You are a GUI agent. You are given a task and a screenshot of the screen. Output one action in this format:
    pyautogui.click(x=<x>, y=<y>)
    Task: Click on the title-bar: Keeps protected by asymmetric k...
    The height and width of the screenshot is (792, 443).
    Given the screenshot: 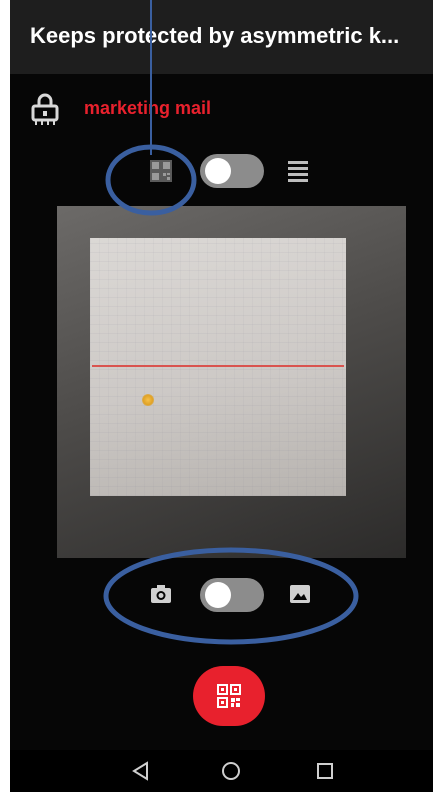 What is the action you would take?
    pyautogui.click(x=221, y=37)
    